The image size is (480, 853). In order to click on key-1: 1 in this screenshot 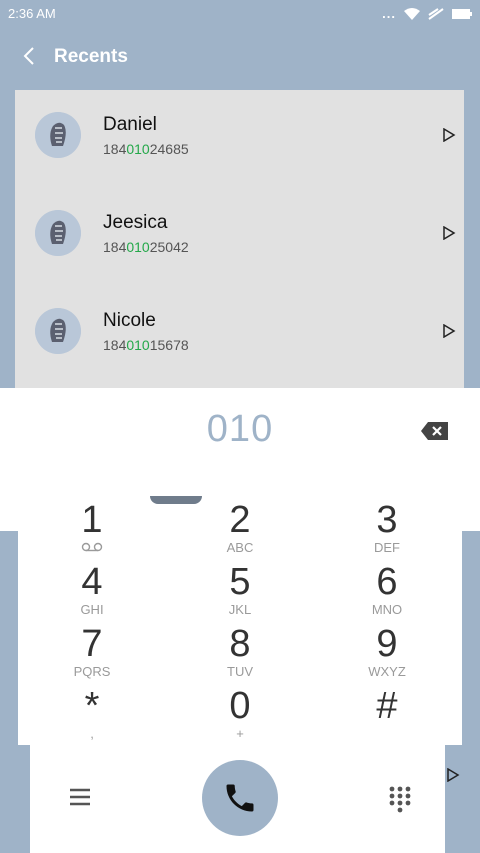, I will do `click(92, 531)`.